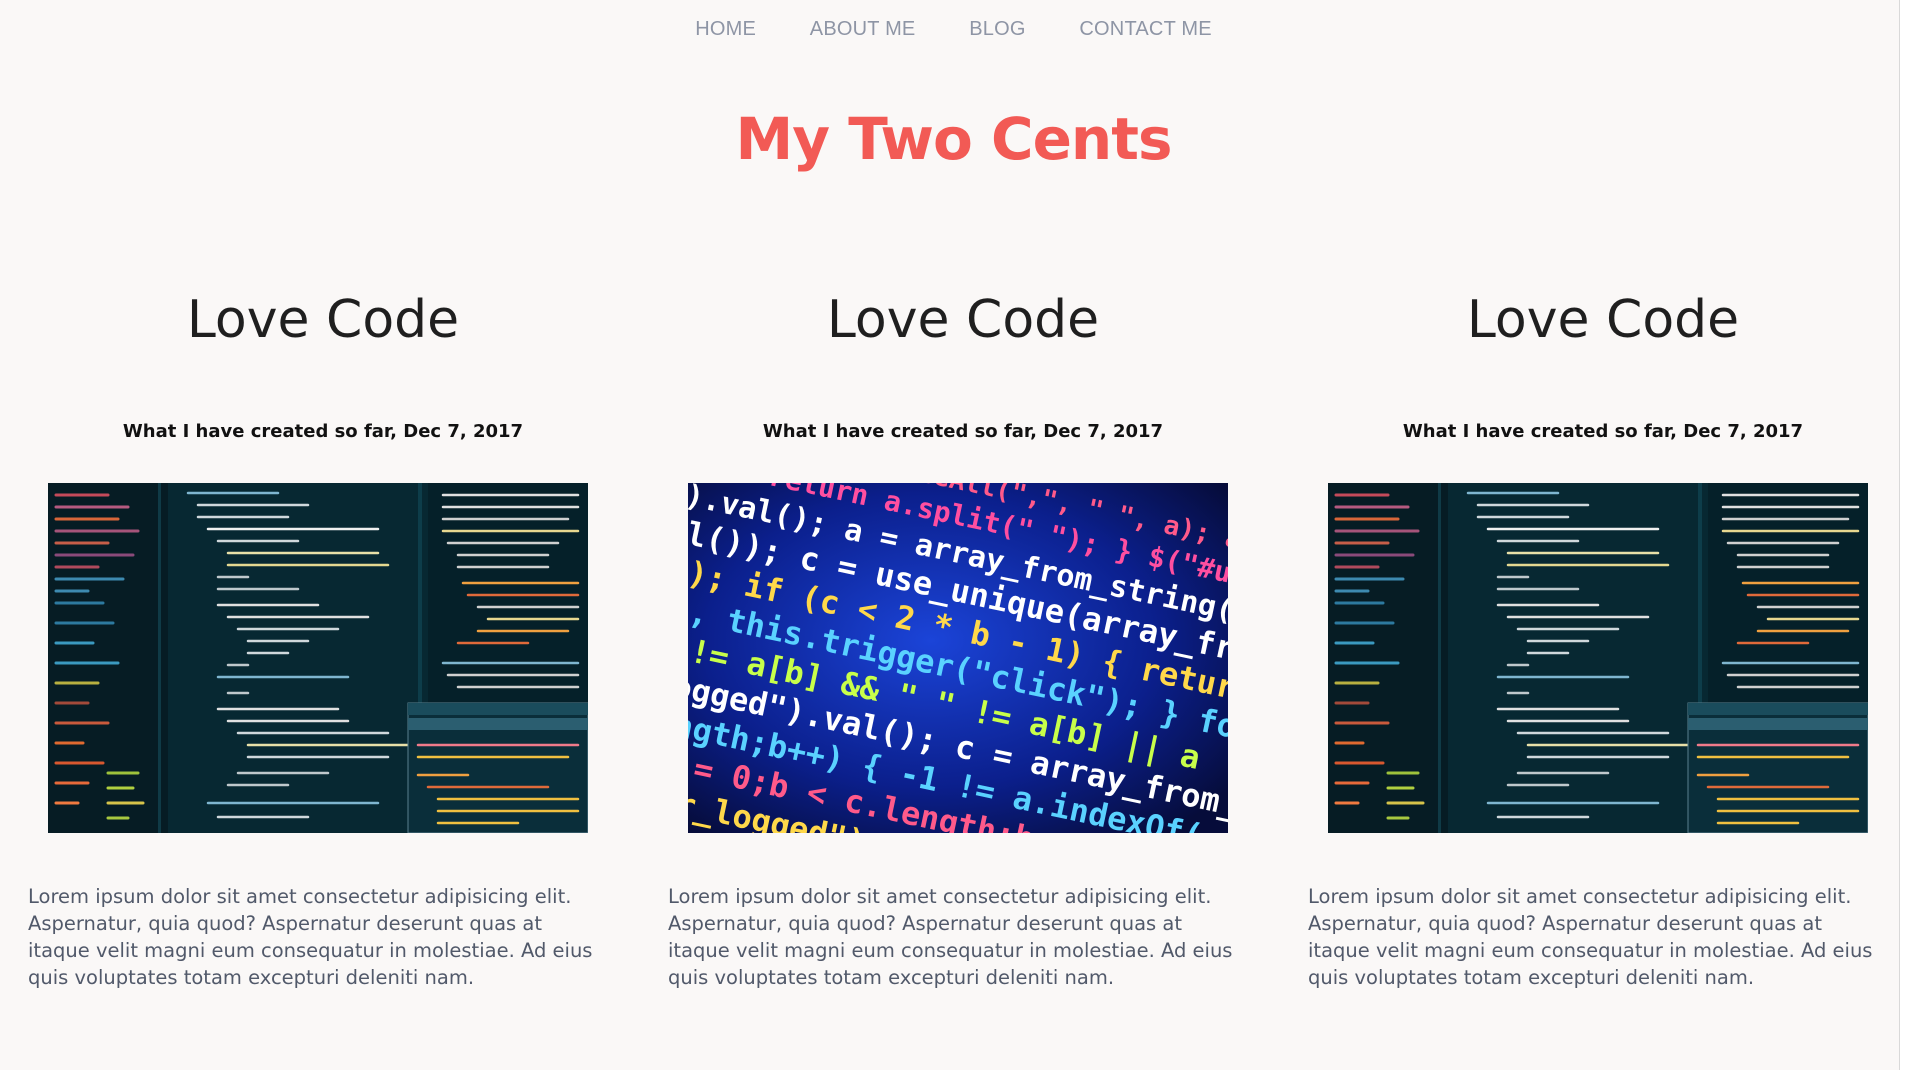 The height and width of the screenshot is (1070, 1907). I want to click on nav-link-blog: BLOG, so click(997, 29).